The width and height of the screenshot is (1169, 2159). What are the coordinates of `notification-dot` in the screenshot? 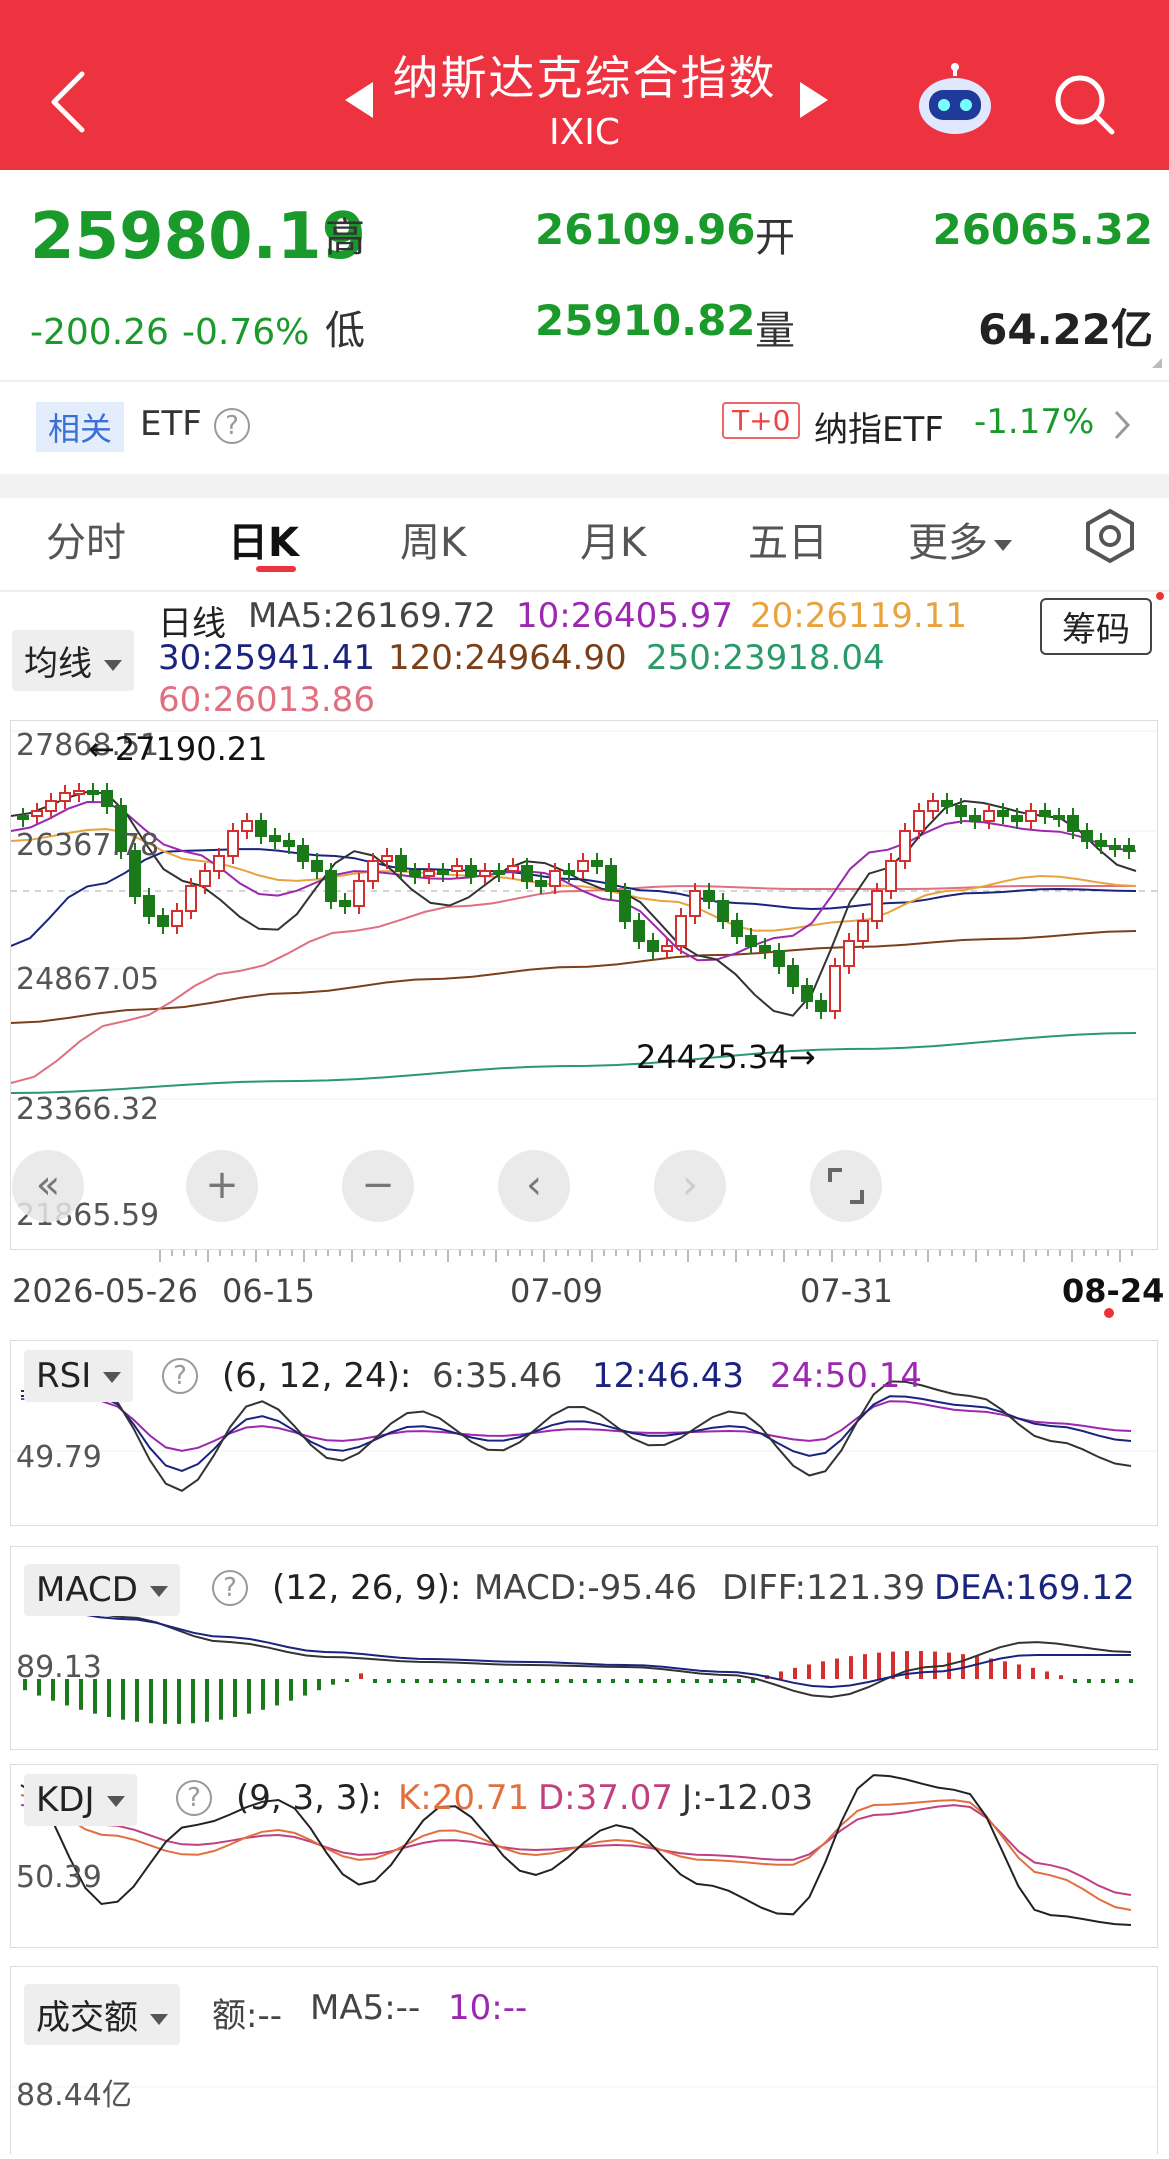 It's located at (1160, 596).